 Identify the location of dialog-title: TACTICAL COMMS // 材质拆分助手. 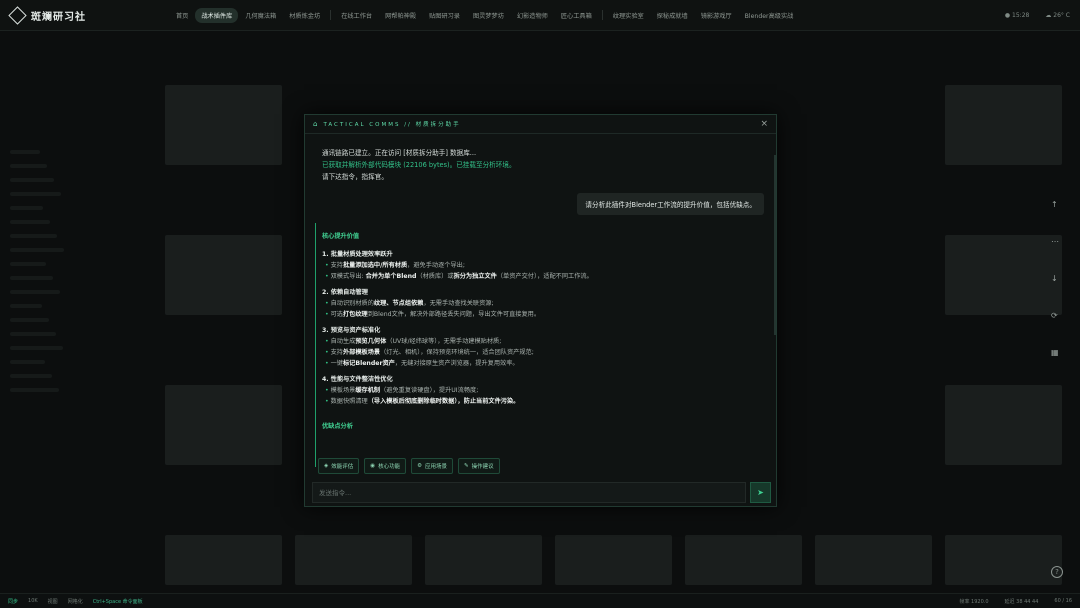
(392, 125).